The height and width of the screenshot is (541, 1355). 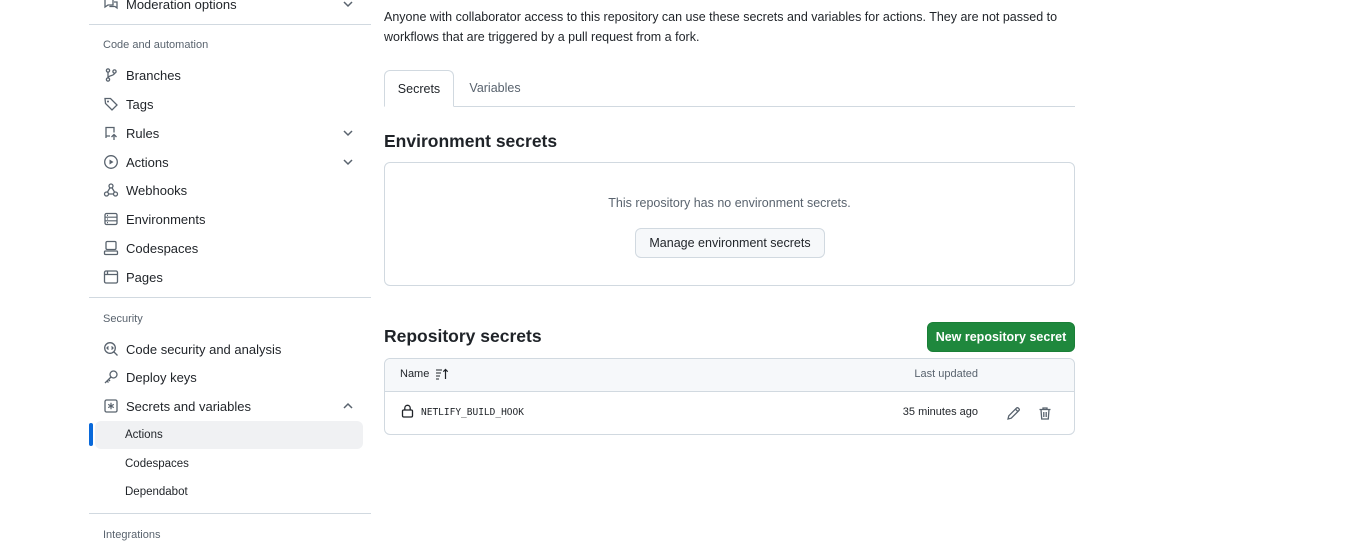 I want to click on sidebar-subitem-label: Actions, so click(x=144, y=435).